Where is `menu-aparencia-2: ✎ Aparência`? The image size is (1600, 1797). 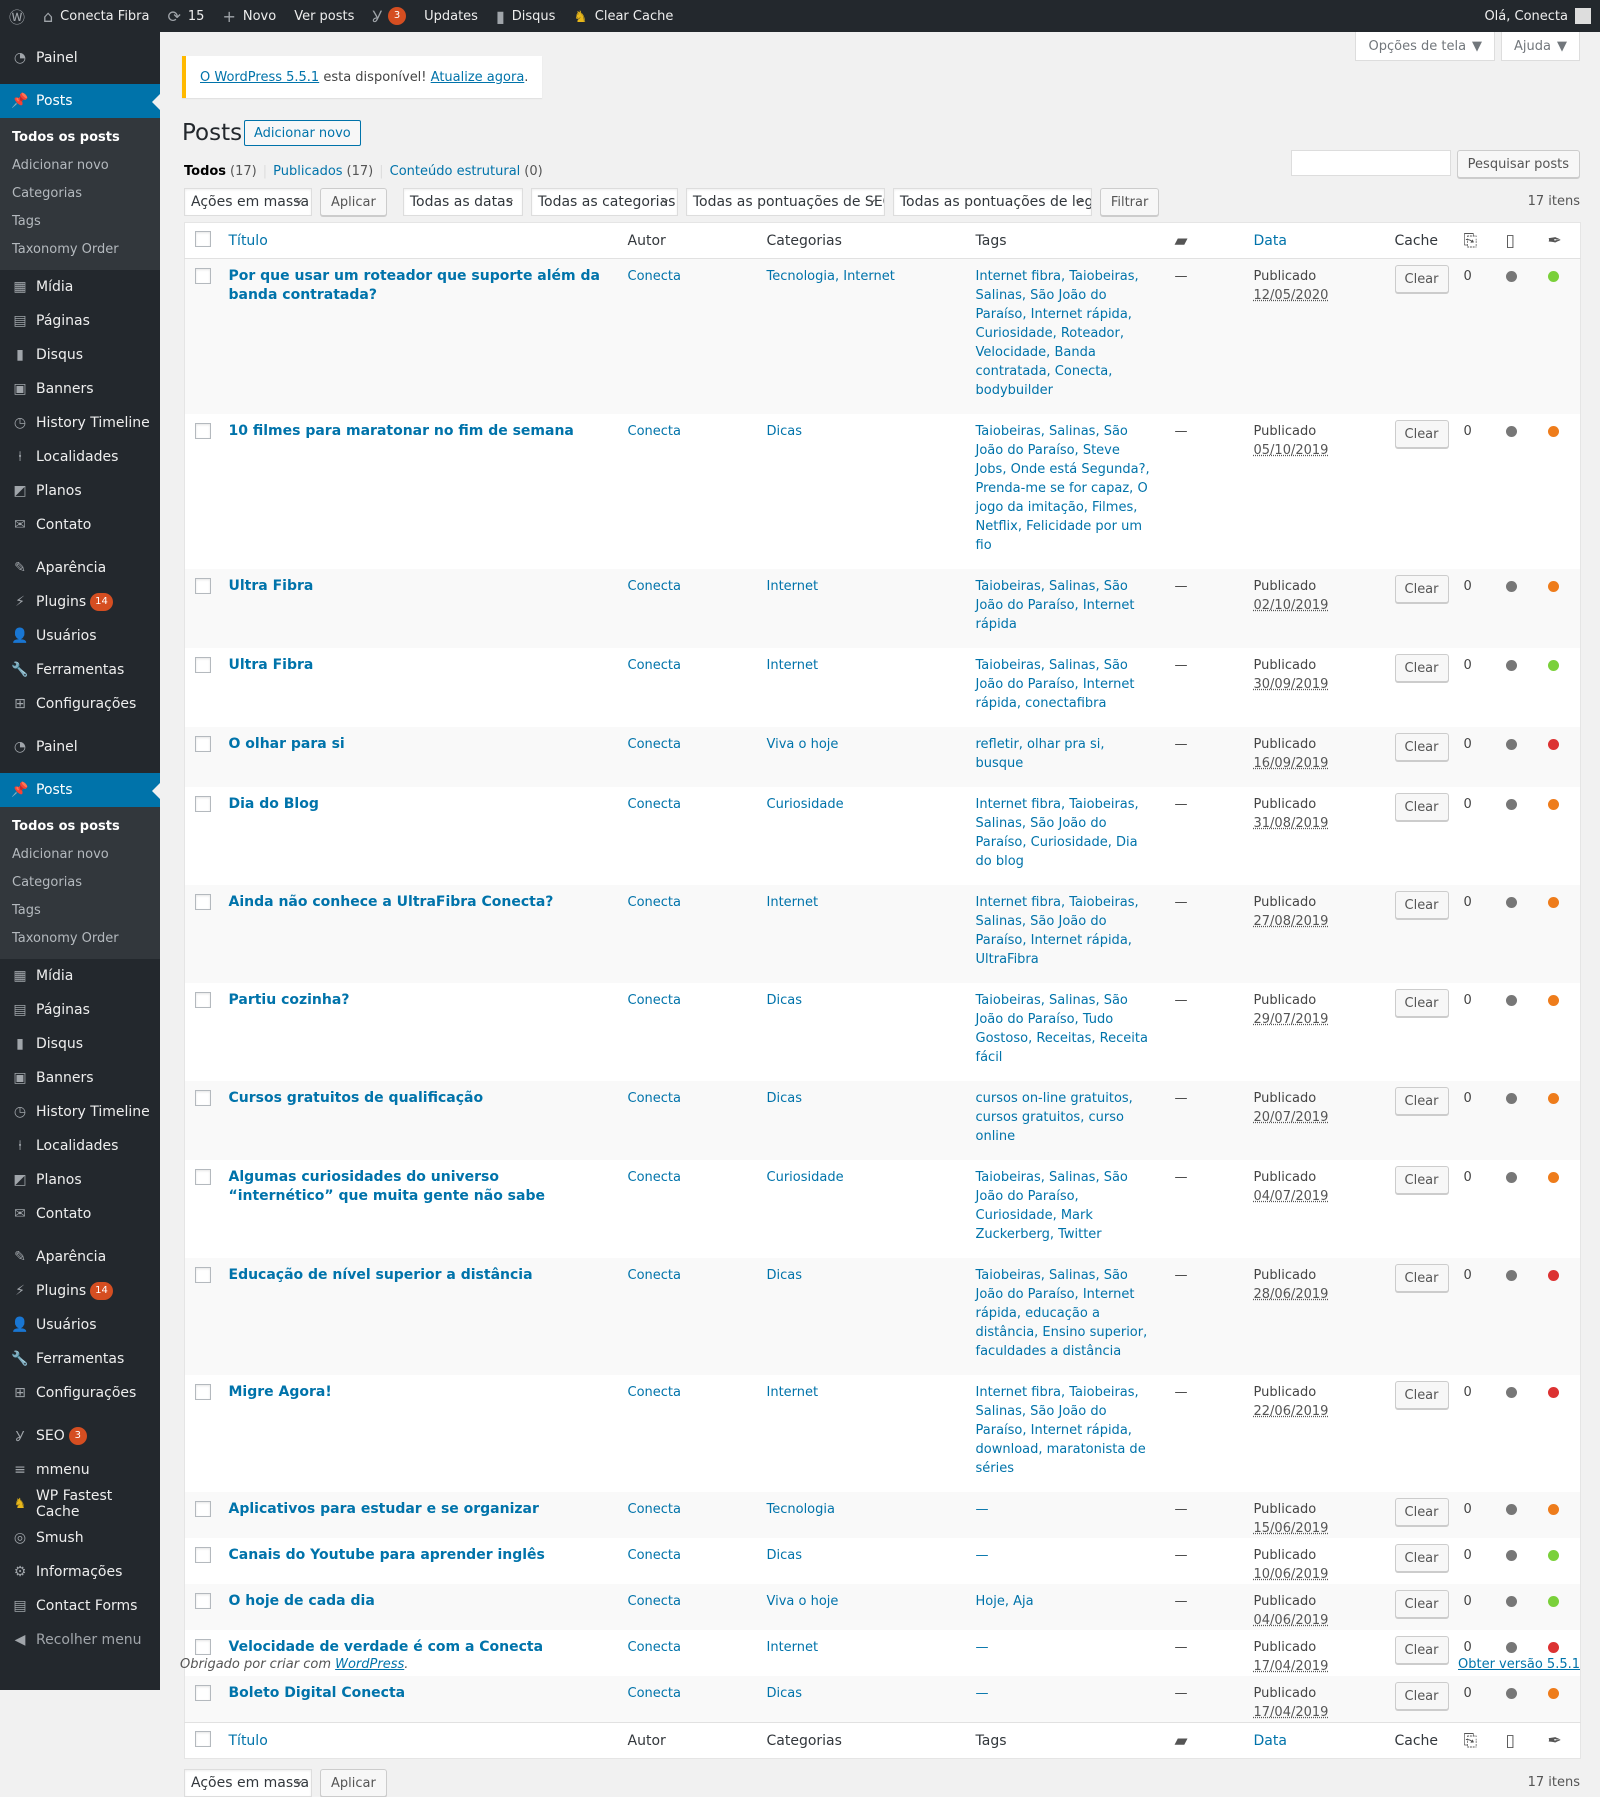
menu-aparencia-2: ✎ Aparência is located at coordinates (80, 1257).